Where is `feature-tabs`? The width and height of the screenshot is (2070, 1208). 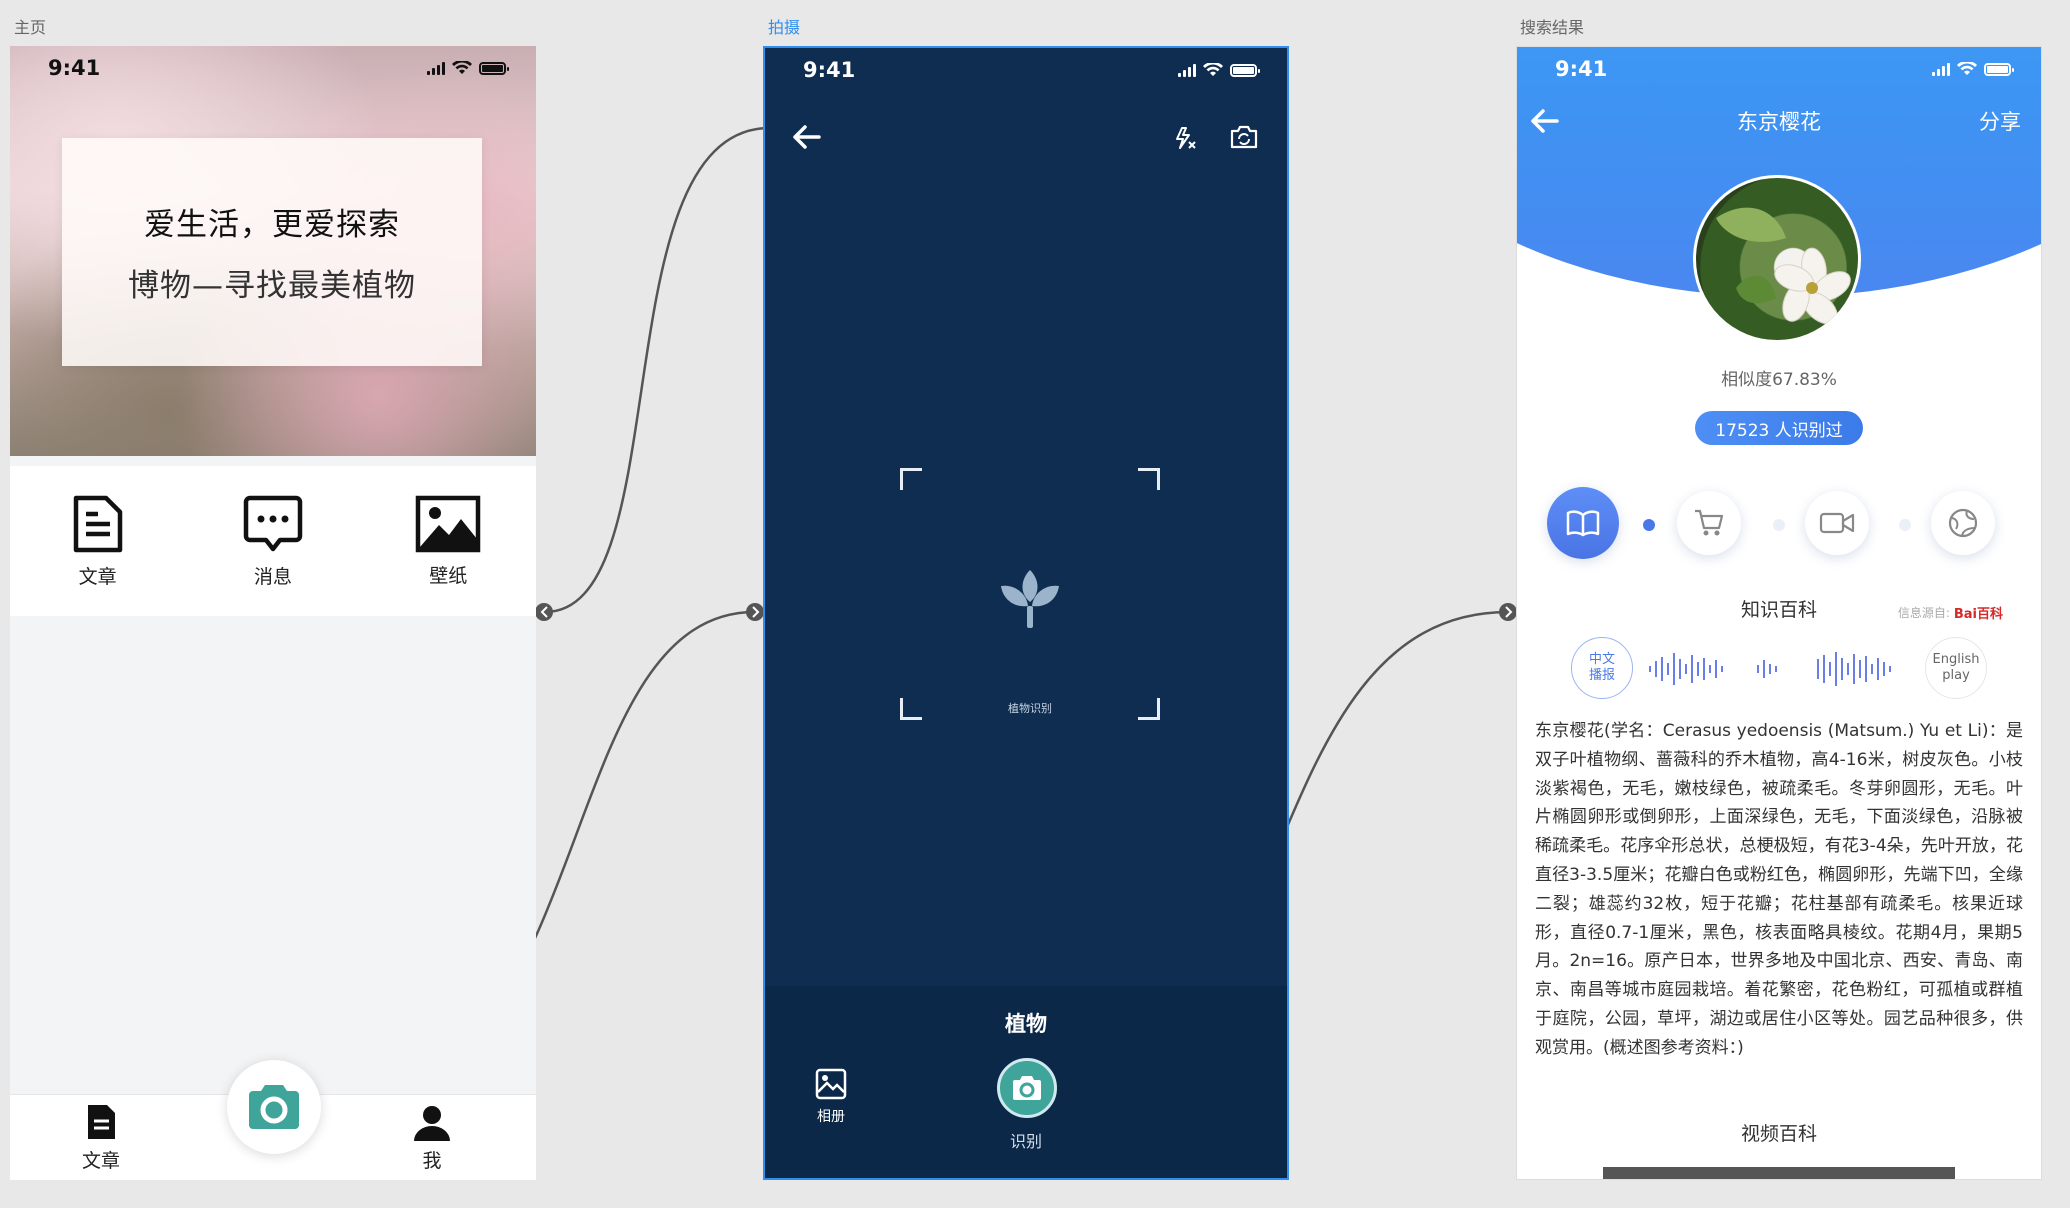 feature-tabs is located at coordinates (1779, 527).